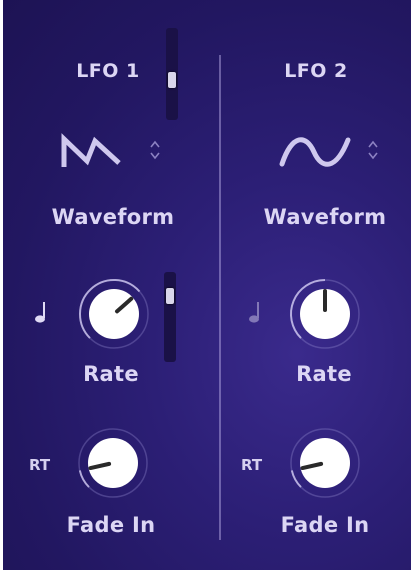 This screenshot has height=575, width=420. What do you see at coordinates (220, 297) in the screenshot?
I see `column-divider` at bounding box center [220, 297].